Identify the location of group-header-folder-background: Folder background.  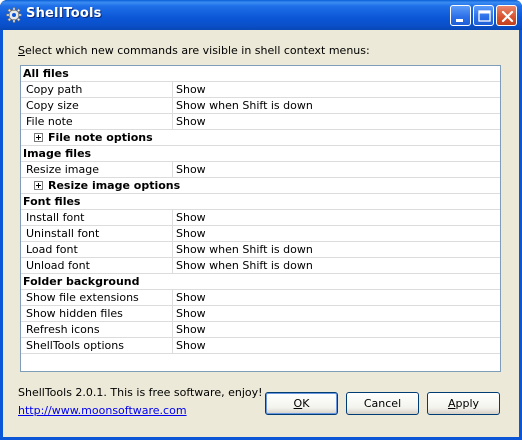
(260, 282).